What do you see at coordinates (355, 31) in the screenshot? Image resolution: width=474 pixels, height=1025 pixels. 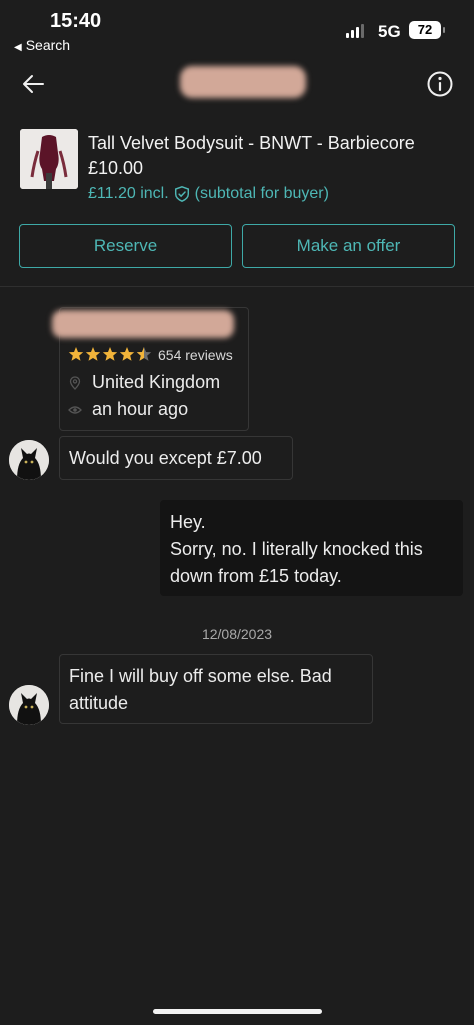 I see `signal-icon` at bounding box center [355, 31].